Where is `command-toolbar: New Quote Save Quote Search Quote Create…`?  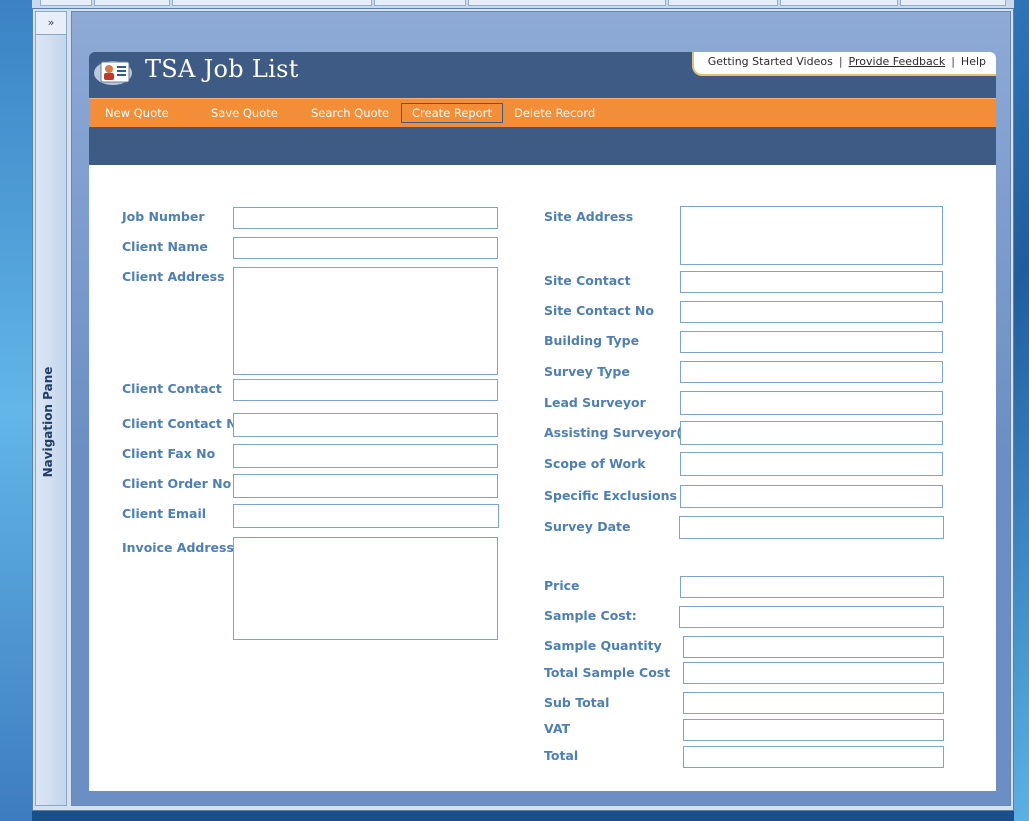 command-toolbar: New Quote Save Quote Search Quote Create… is located at coordinates (542, 112).